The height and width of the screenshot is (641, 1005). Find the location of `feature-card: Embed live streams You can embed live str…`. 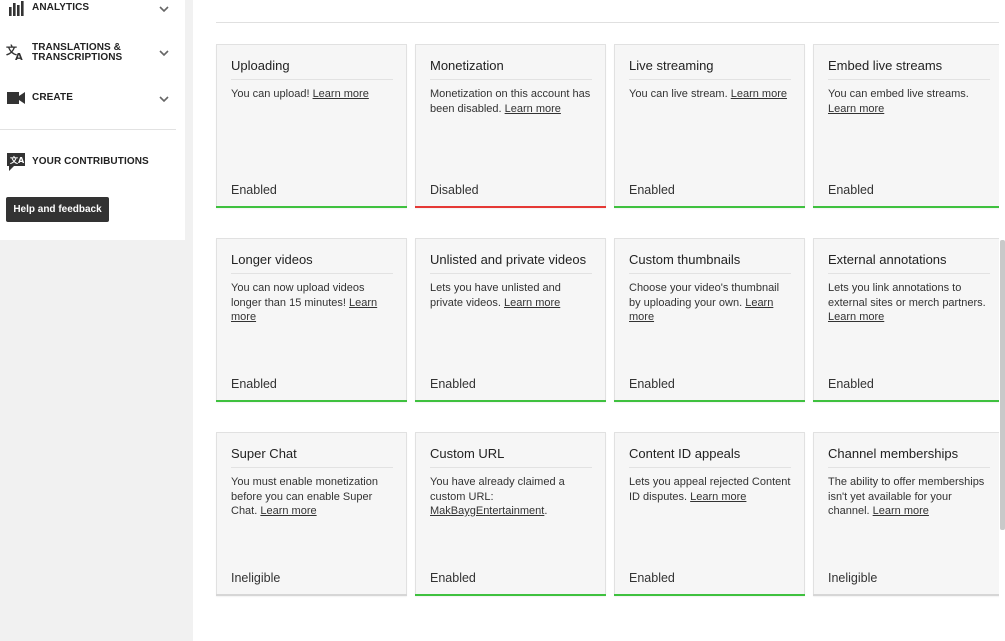

feature-card: Embed live streams You can embed live str… is located at coordinates (908, 126).